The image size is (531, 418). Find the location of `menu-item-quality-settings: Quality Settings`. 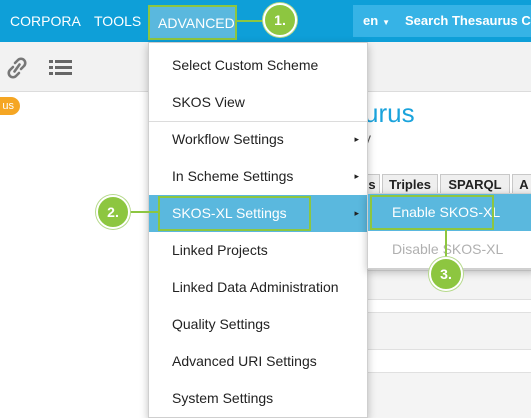

menu-item-quality-settings: Quality Settings is located at coordinates (258, 324).